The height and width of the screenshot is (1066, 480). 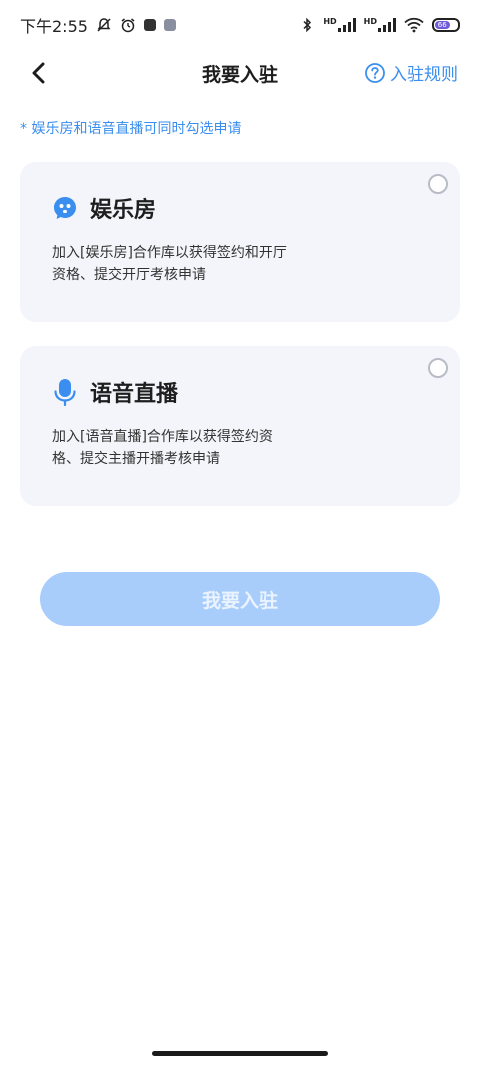 I want to click on status-bar: 下午2:55 HD HD 66, so click(x=240, y=25).